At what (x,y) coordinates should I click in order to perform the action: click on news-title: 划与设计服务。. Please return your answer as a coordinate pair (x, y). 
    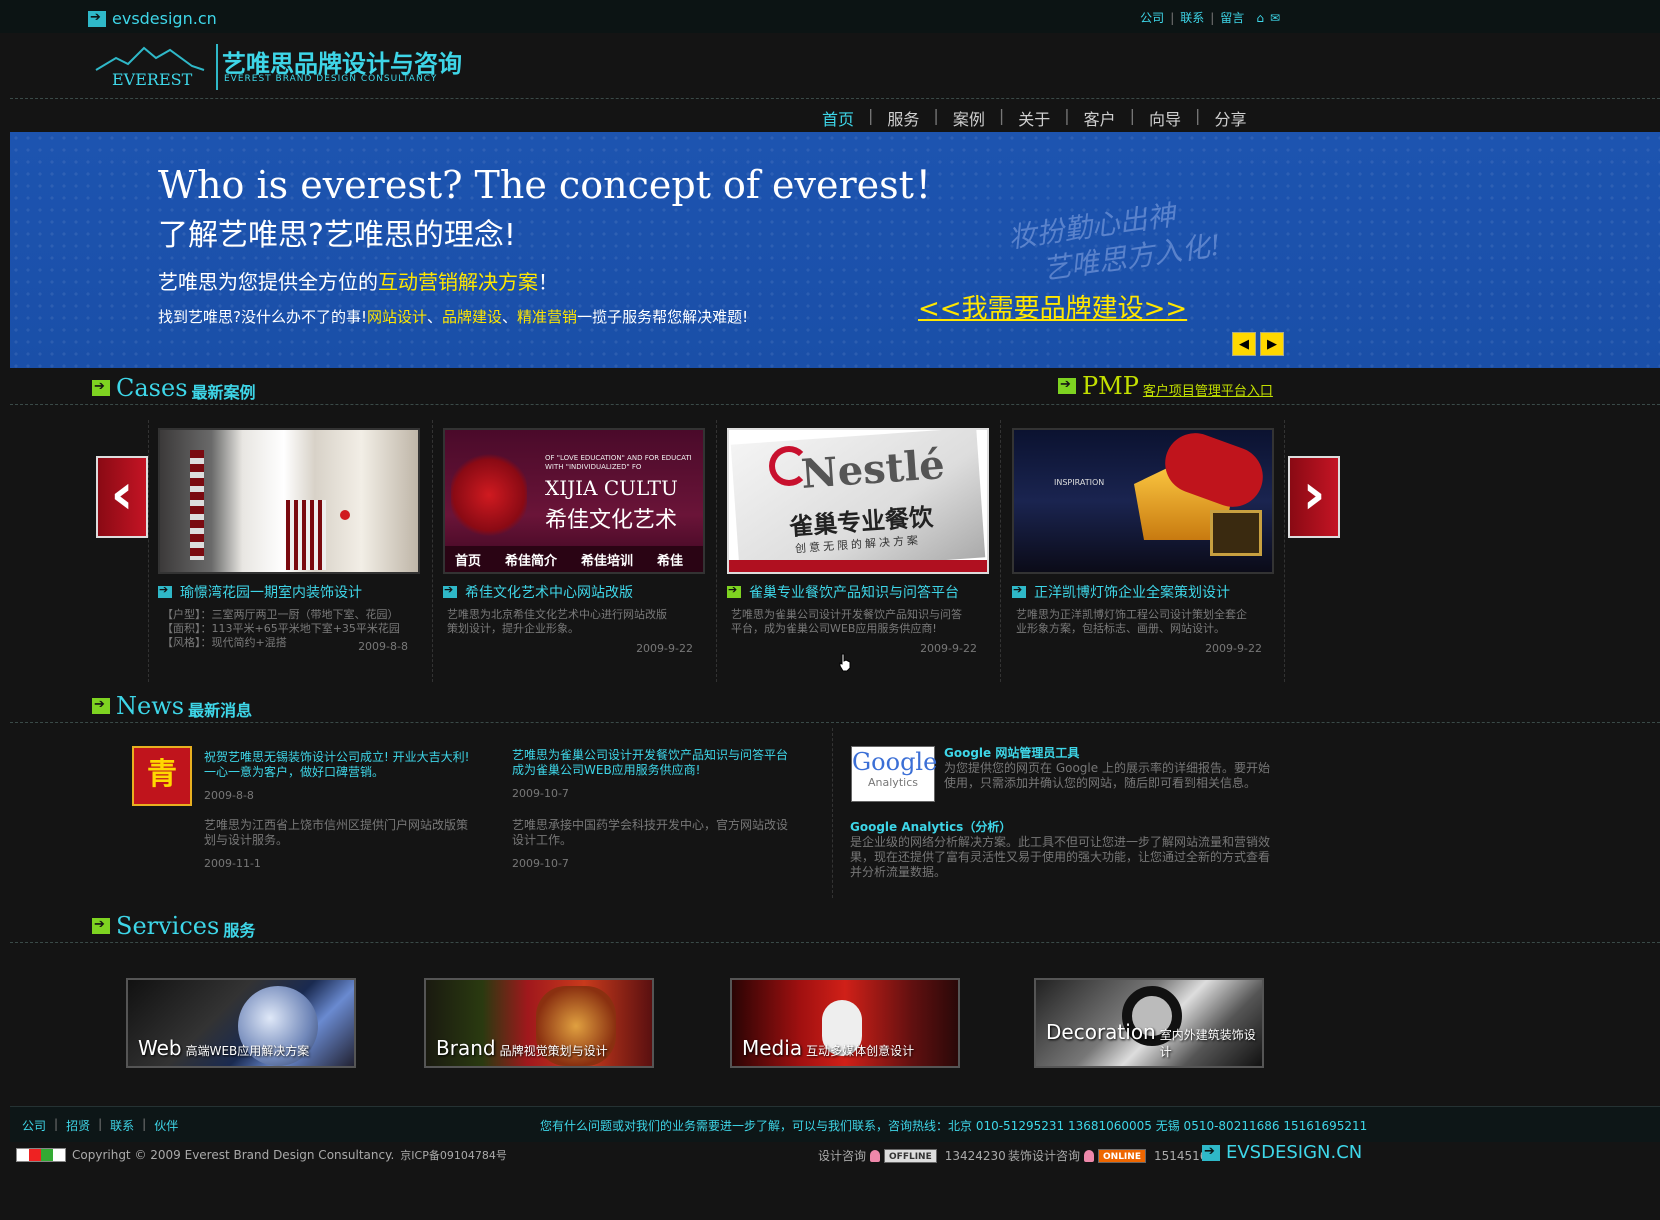
    Looking at the image, I should click on (336, 840).